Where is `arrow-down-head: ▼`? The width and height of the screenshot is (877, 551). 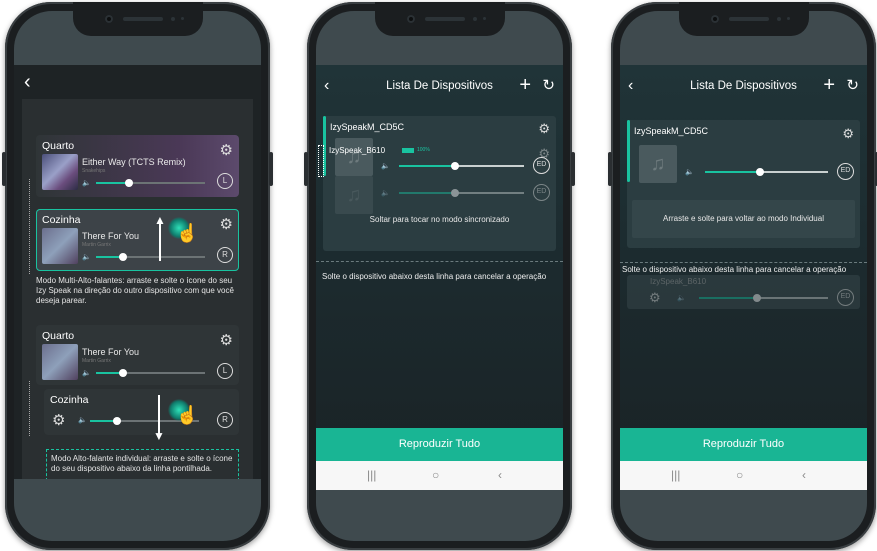
arrow-down-head: ▼ is located at coordinates (159, 436).